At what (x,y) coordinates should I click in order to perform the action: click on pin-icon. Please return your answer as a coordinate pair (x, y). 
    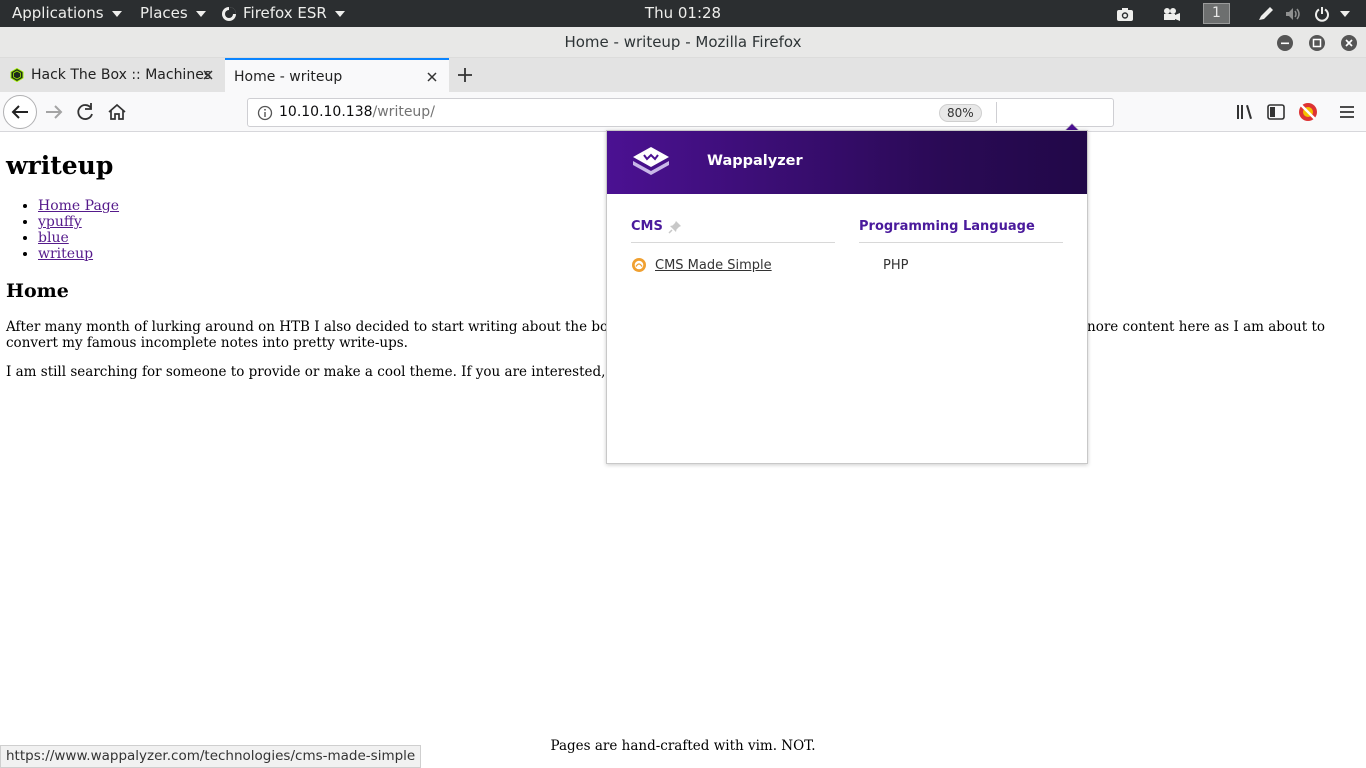
    Looking at the image, I should click on (675, 227).